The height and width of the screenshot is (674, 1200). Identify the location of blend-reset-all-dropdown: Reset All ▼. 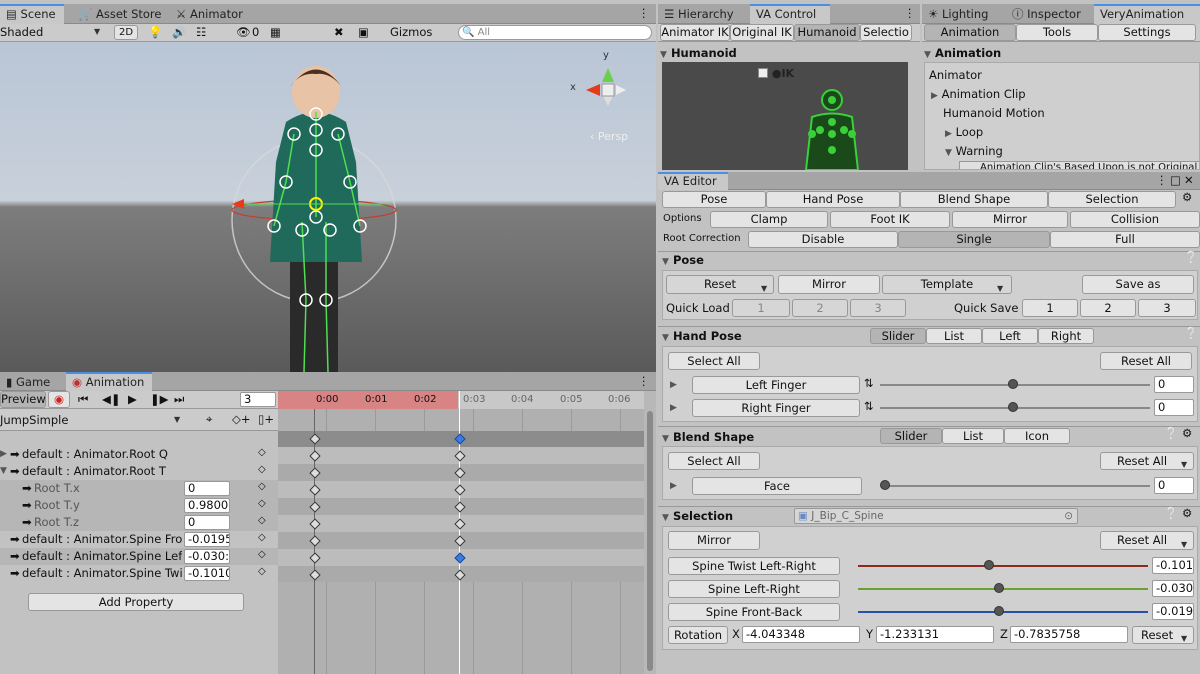
(1147, 461).